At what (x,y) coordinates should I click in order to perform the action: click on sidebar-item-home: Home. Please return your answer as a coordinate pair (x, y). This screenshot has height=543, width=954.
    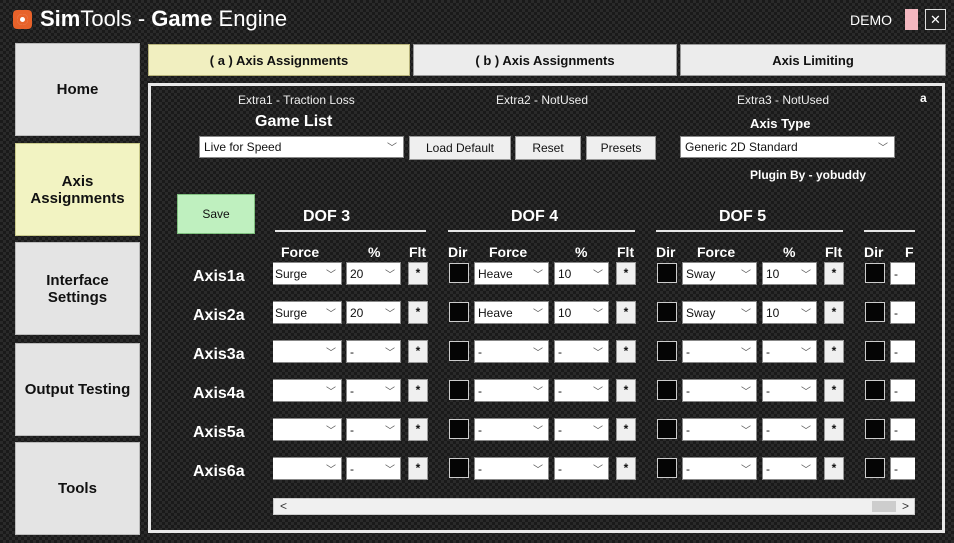
    Looking at the image, I should click on (77, 89).